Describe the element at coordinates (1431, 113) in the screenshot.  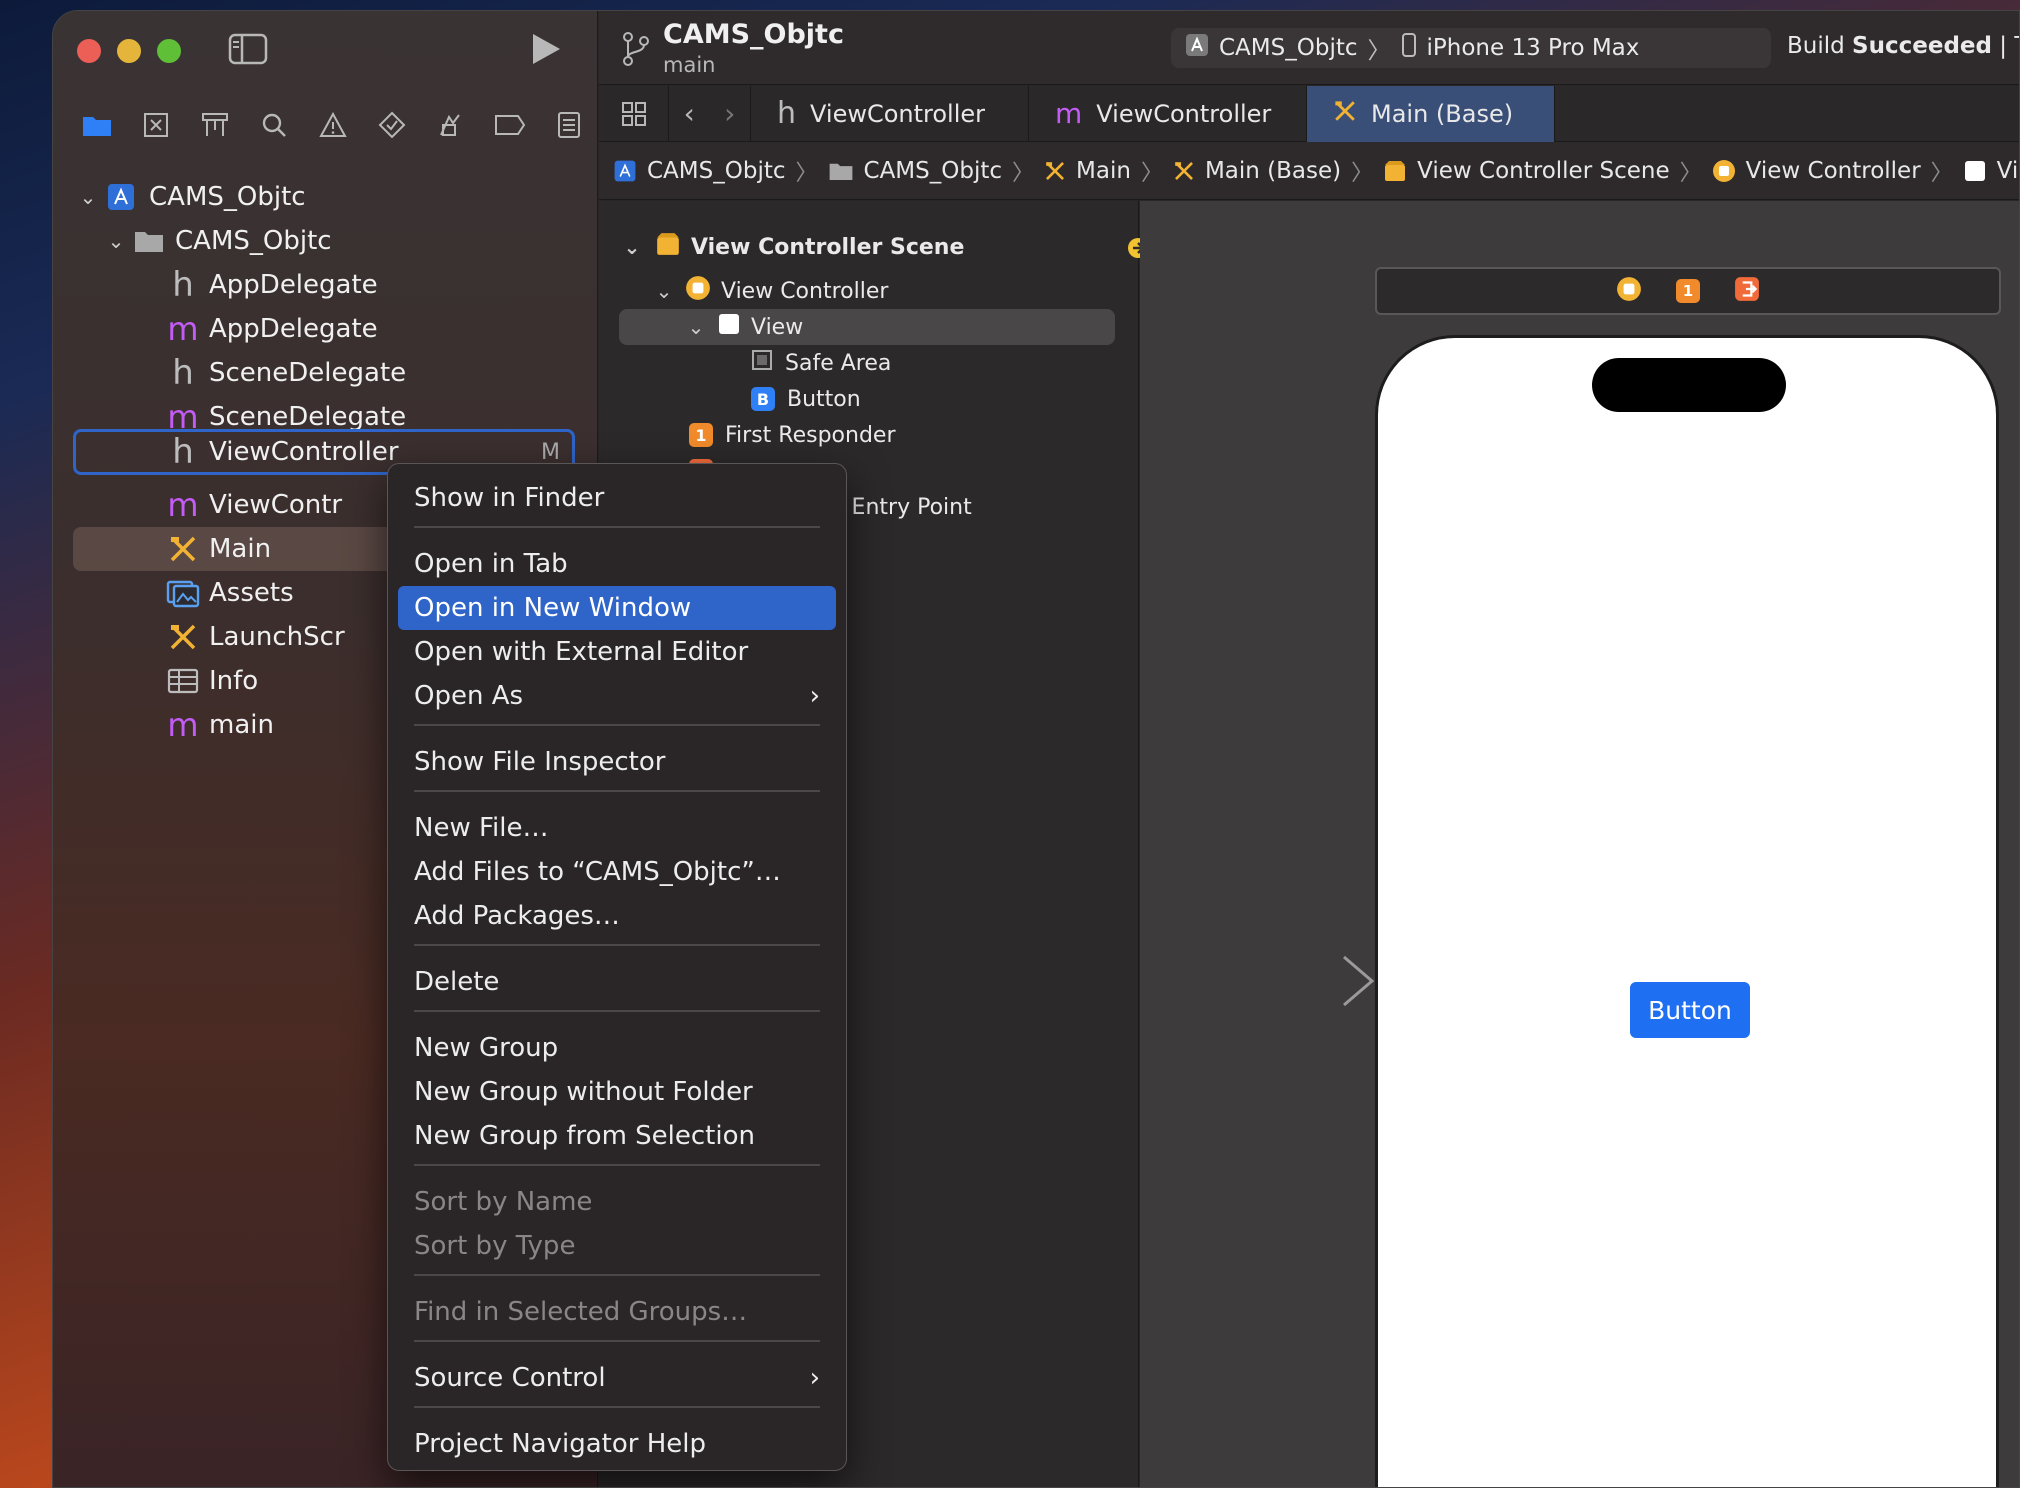
I see `tab-main-base: Main (Base)` at that location.